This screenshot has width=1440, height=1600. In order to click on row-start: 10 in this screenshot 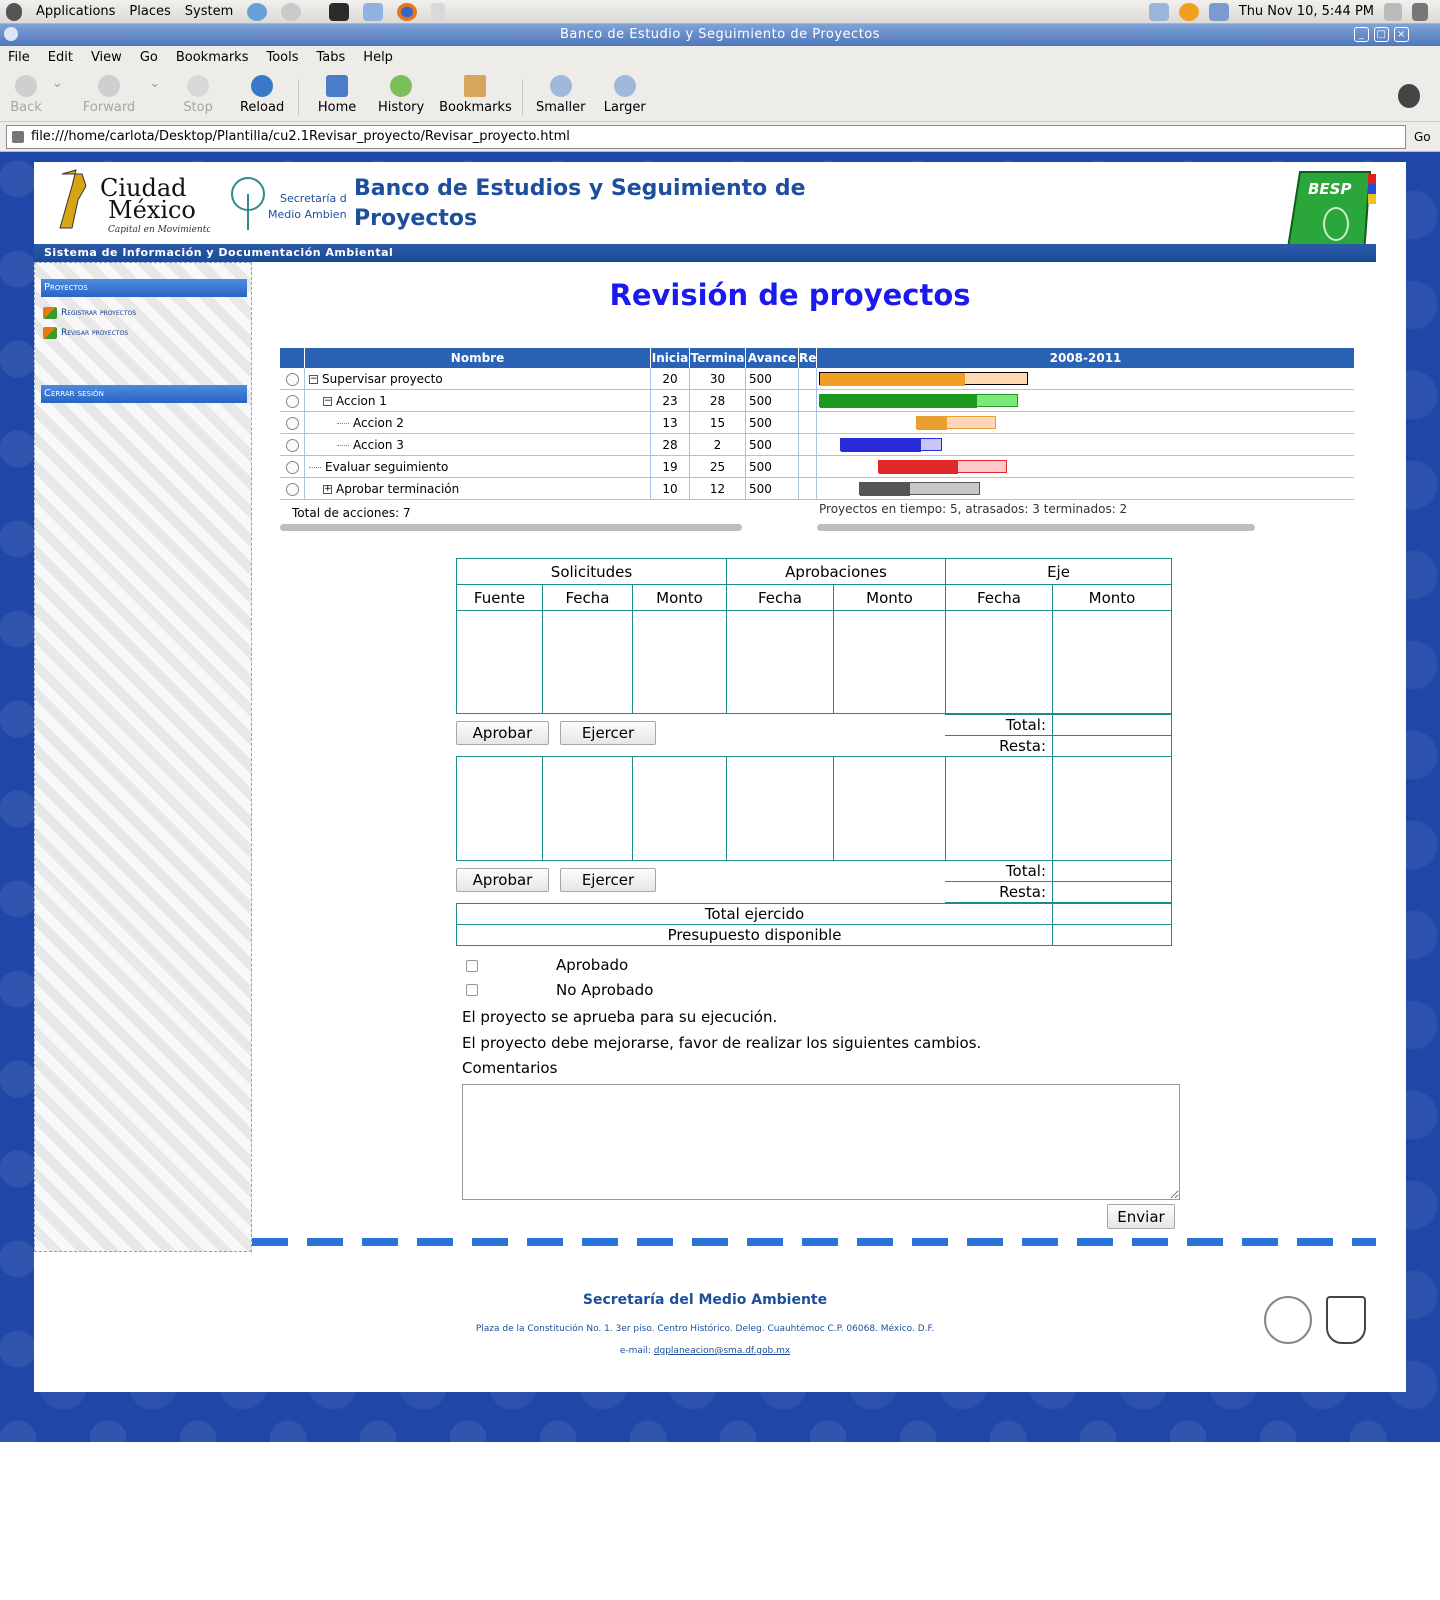, I will do `click(670, 489)`.